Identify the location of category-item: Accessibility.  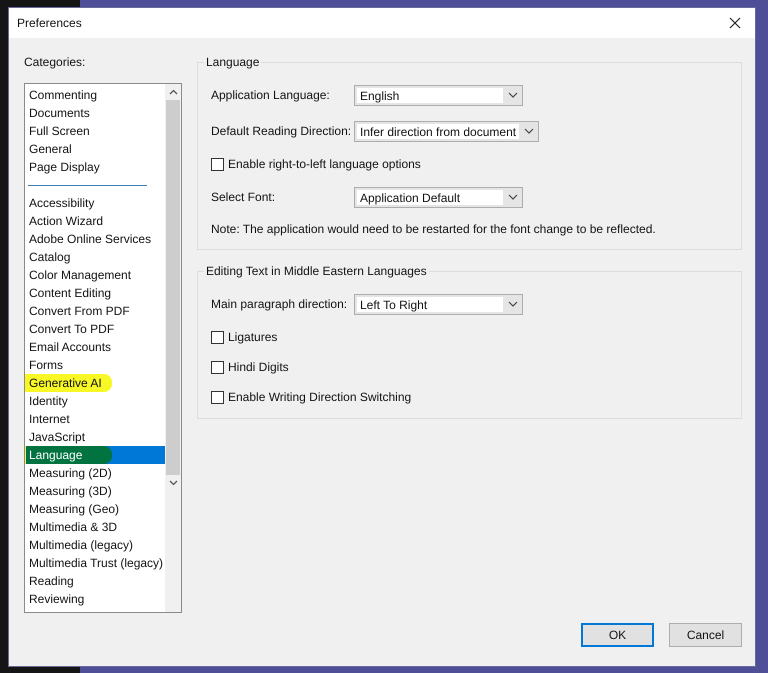
(95, 203).